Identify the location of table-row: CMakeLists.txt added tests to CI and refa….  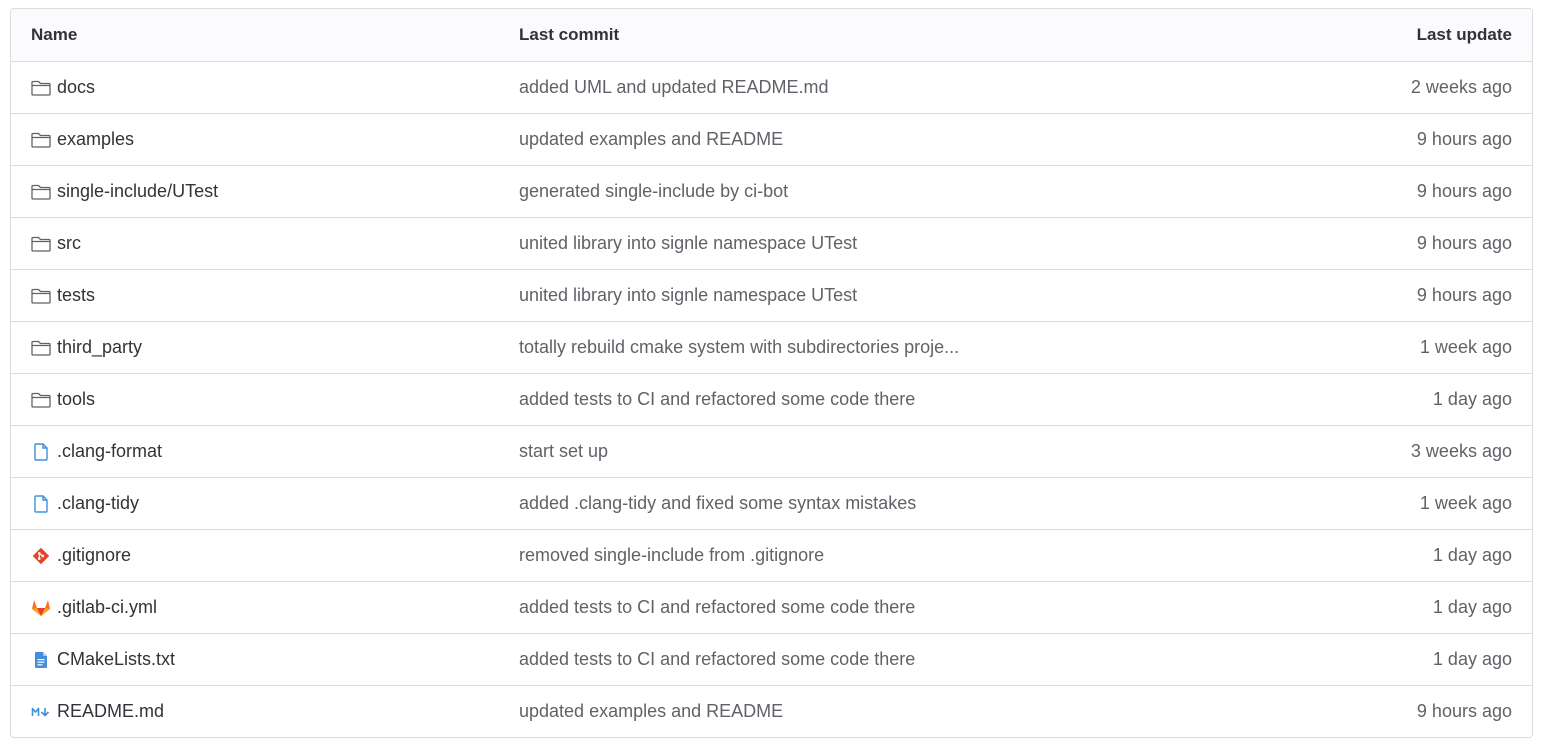
(771, 659).